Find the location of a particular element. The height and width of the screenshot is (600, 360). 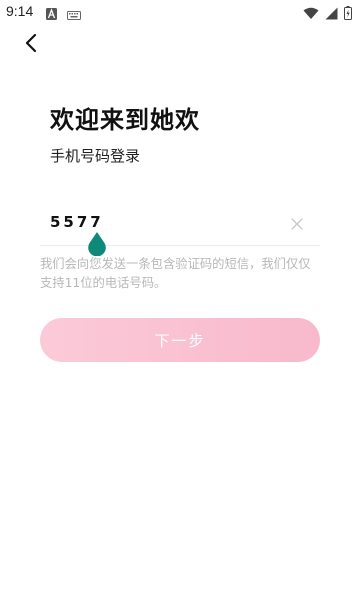

wifi-icon is located at coordinates (311, 14).